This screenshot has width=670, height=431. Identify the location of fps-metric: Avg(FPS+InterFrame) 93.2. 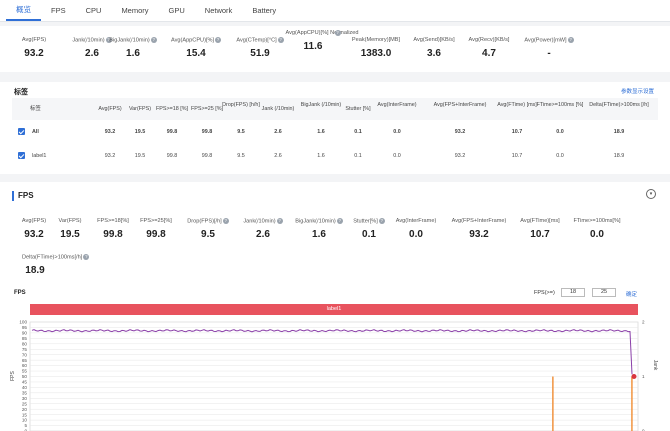
(479, 229).